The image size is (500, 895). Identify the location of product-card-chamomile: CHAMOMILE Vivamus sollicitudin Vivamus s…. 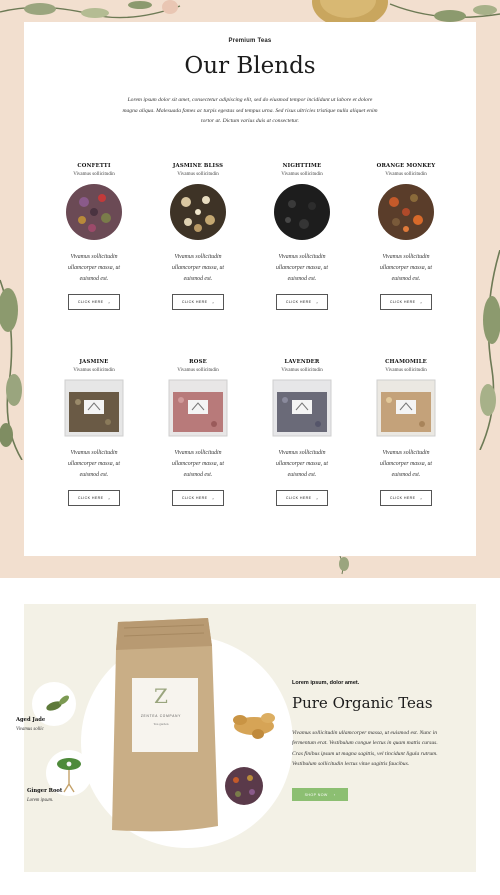
(406, 432).